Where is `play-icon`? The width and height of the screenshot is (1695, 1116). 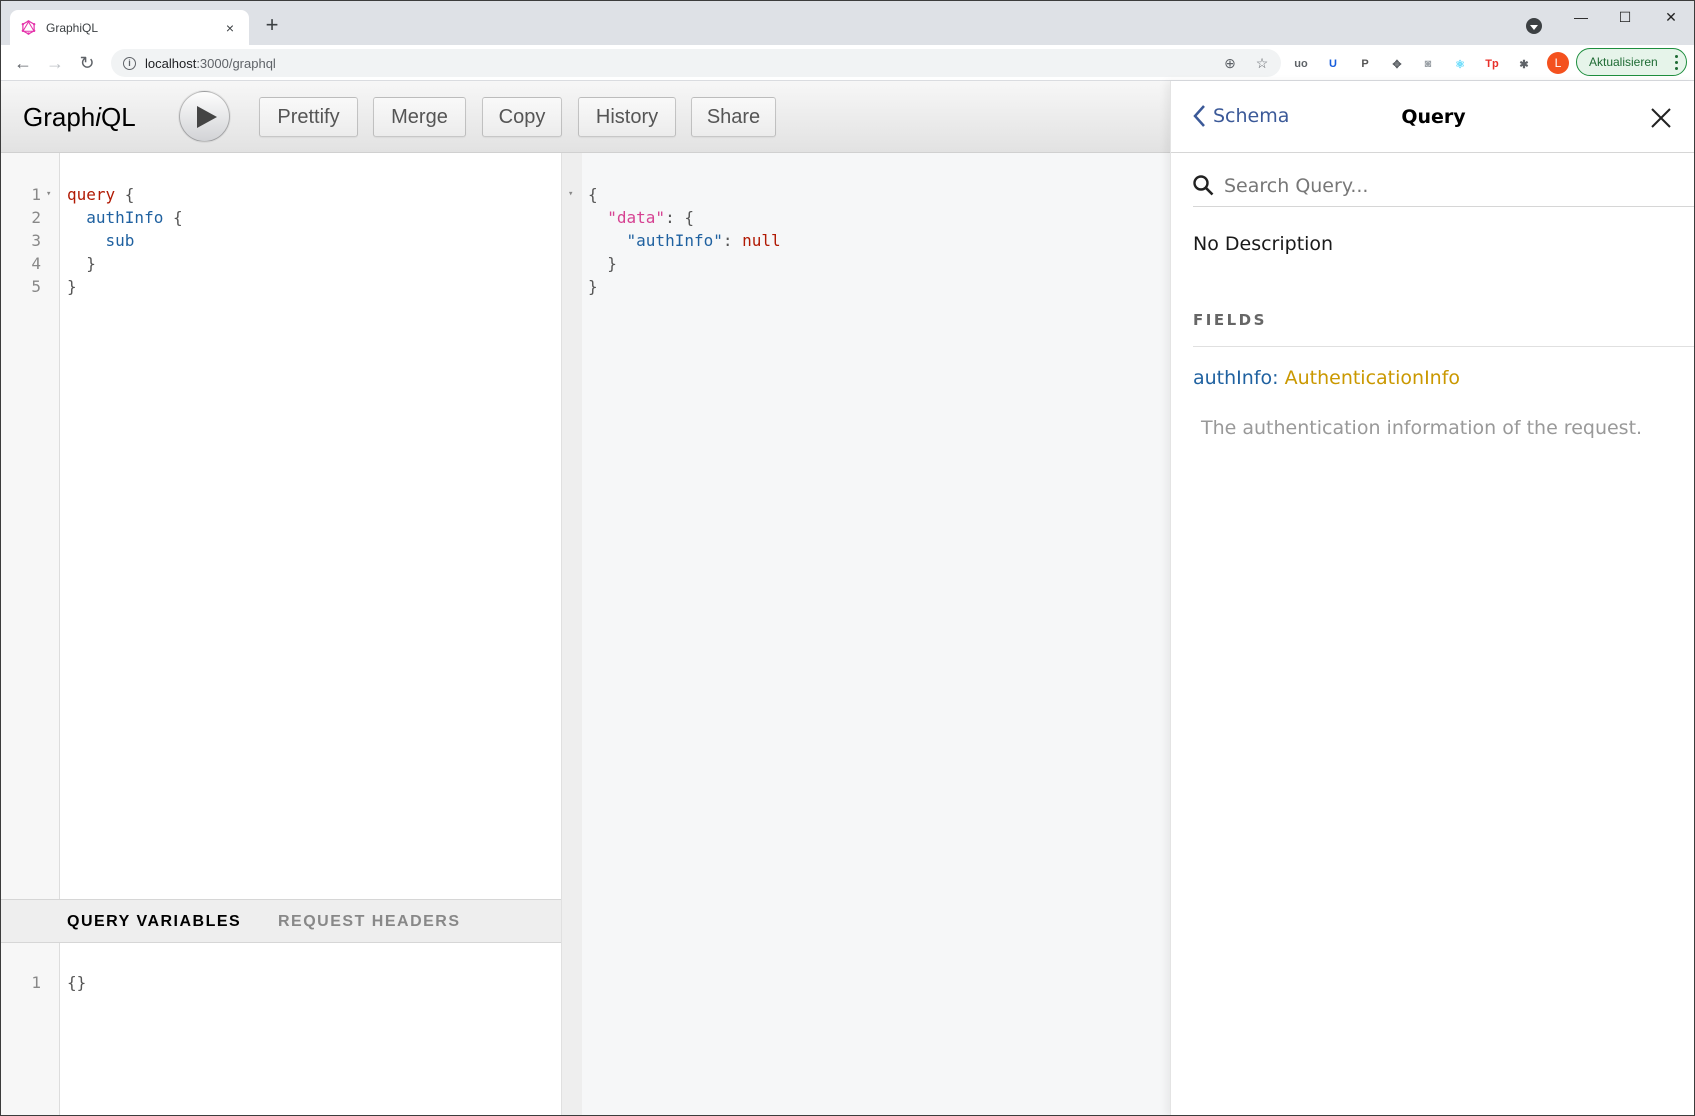 play-icon is located at coordinates (206, 116).